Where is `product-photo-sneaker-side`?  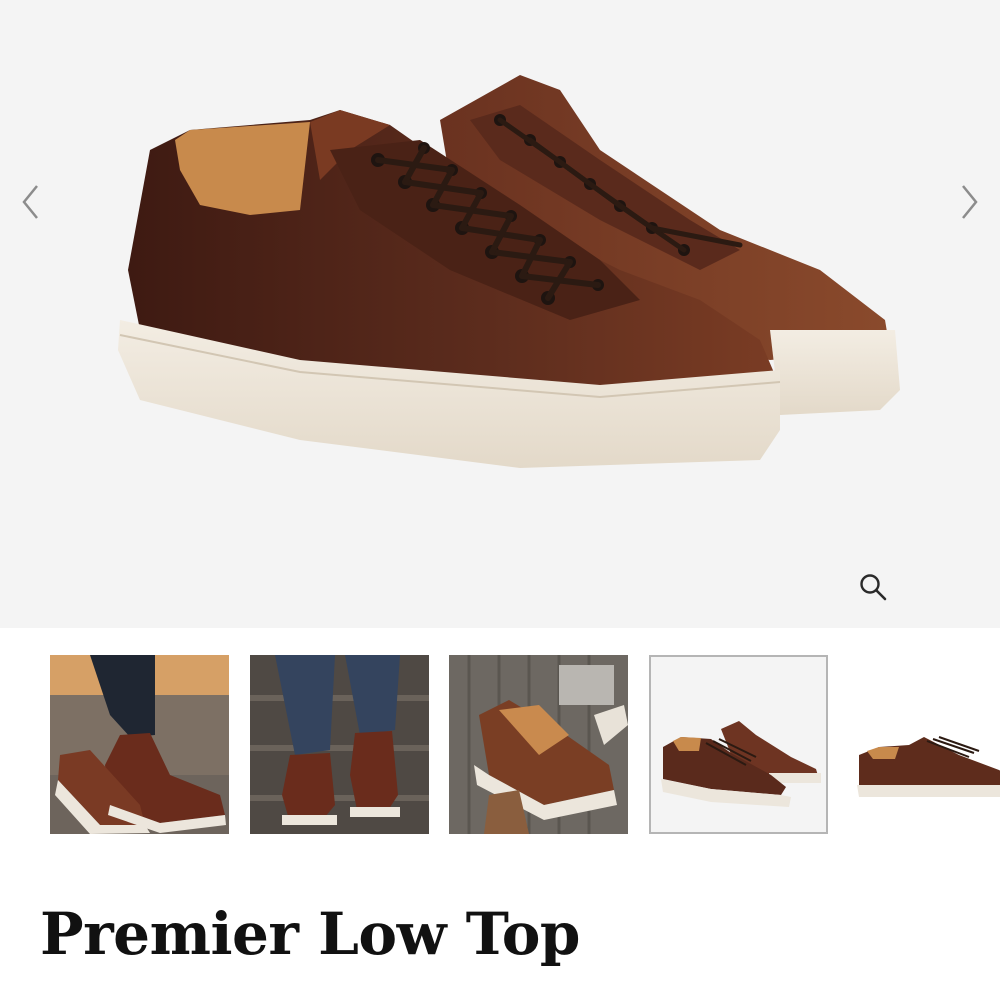 product-photo-sneaker-side is located at coordinates (924, 744).